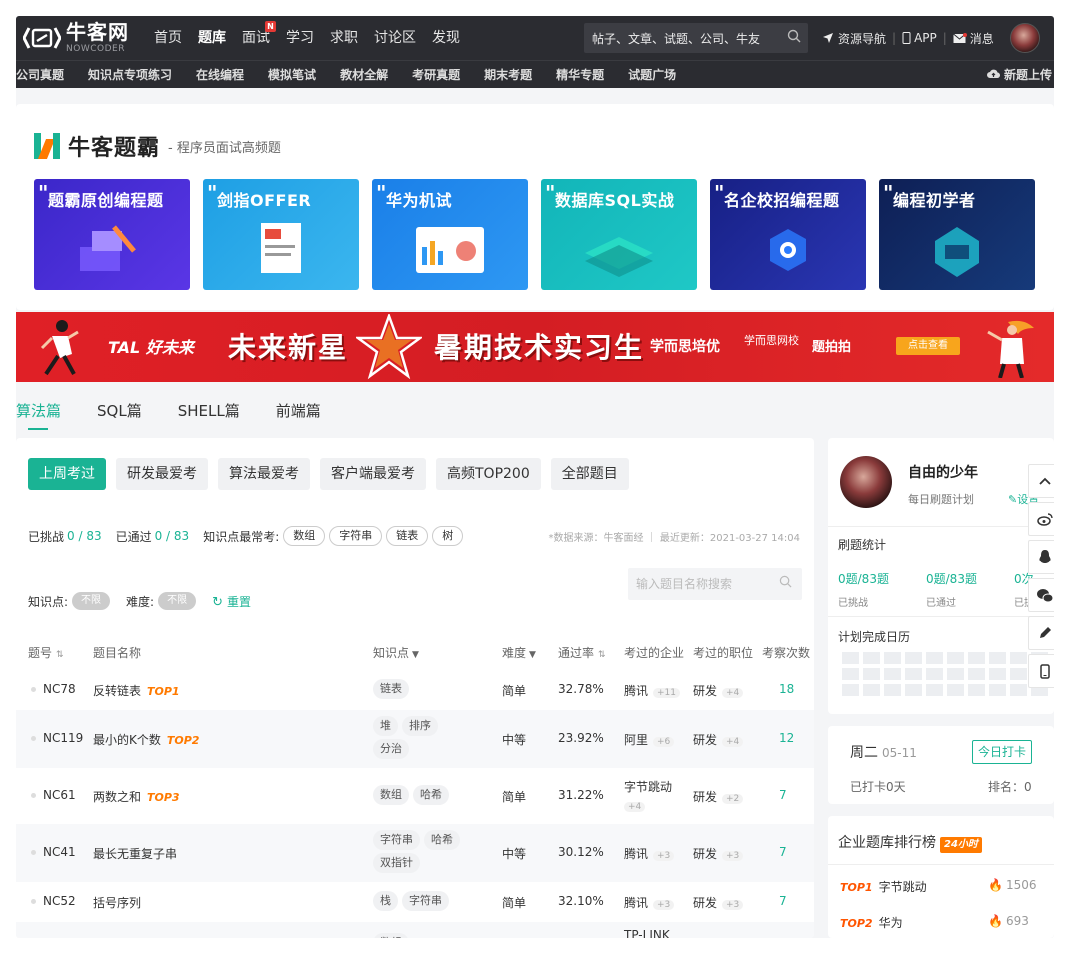 This screenshot has height=954, width=1080. What do you see at coordinates (46, 652) in the screenshot?
I see `header-id: 题号 ⇅` at bounding box center [46, 652].